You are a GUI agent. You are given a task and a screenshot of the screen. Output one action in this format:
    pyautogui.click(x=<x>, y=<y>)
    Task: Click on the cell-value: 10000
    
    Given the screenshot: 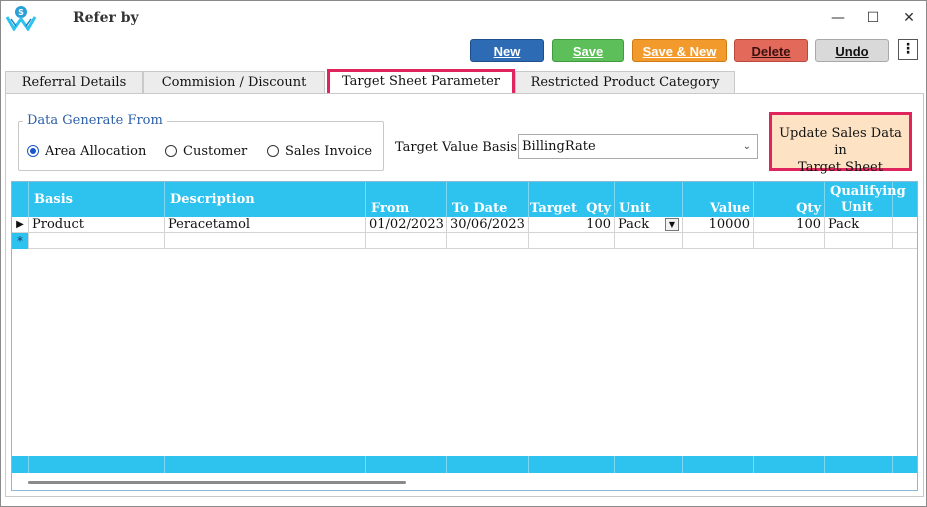 What is the action you would take?
    pyautogui.click(x=718, y=225)
    